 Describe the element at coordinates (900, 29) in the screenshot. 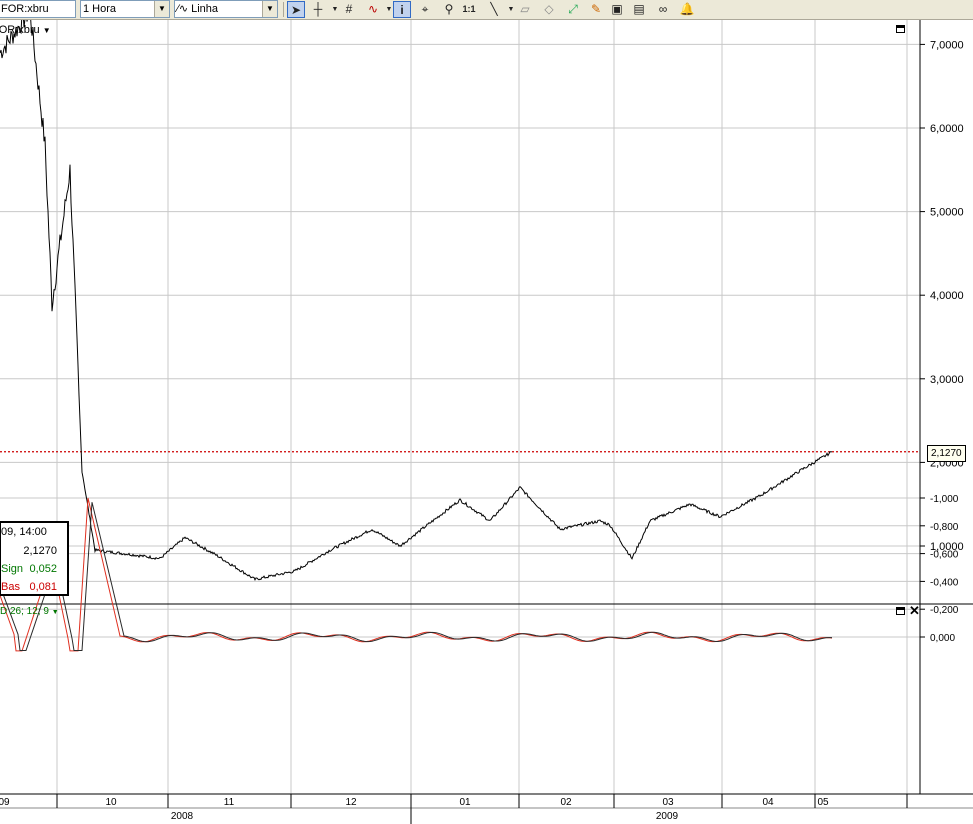

I see `maximize-panel-button` at that location.